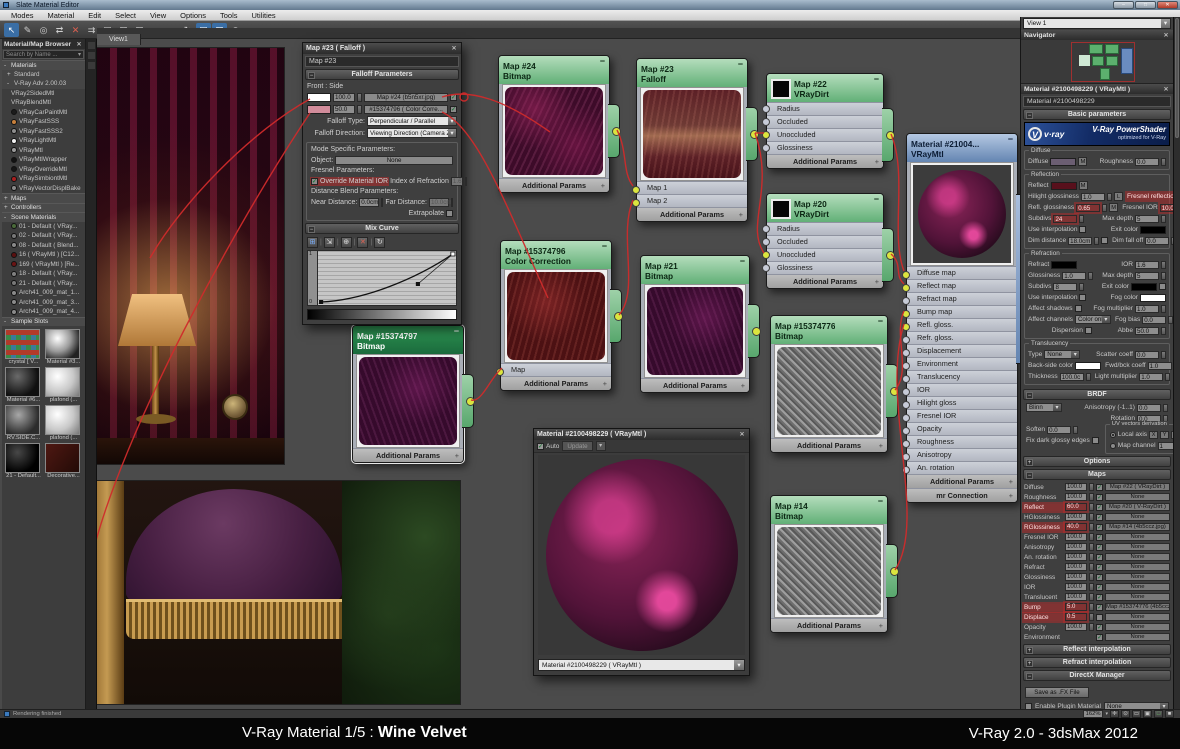 Image resolution: width=1180 pixels, height=749 pixels. I want to click on node-input-diffuse-map: Diffuse map, so click(962, 272).